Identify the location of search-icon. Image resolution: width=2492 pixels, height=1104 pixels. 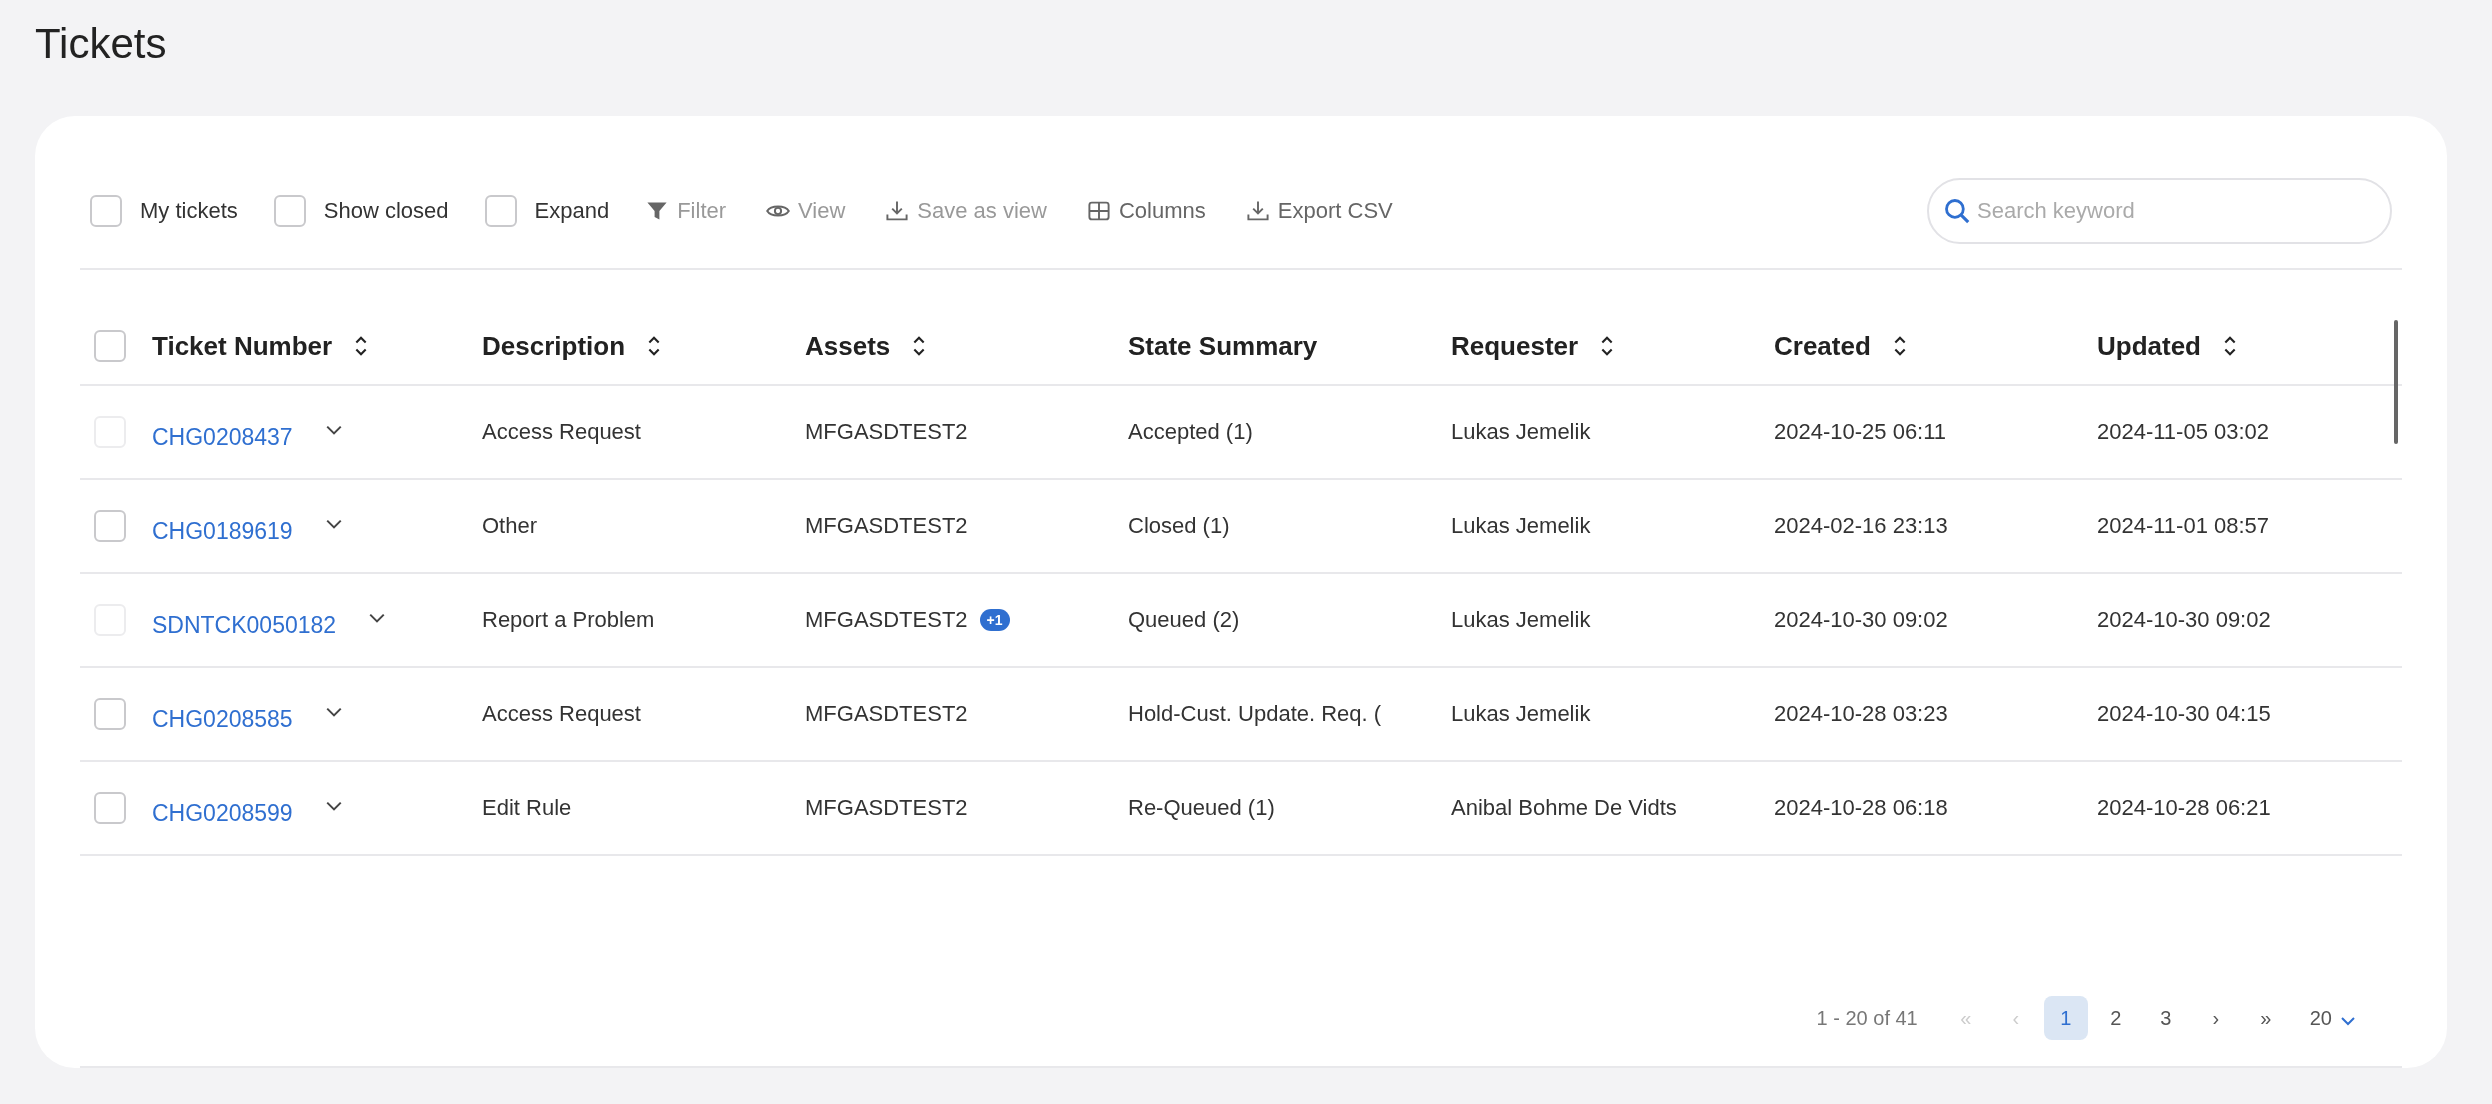
(1957, 211).